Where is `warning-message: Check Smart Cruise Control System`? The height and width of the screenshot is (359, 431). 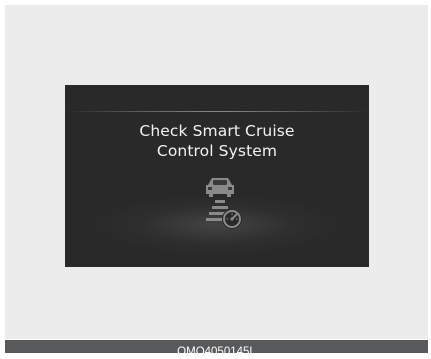
warning-message: Check Smart Cruise Control System is located at coordinates (217, 141).